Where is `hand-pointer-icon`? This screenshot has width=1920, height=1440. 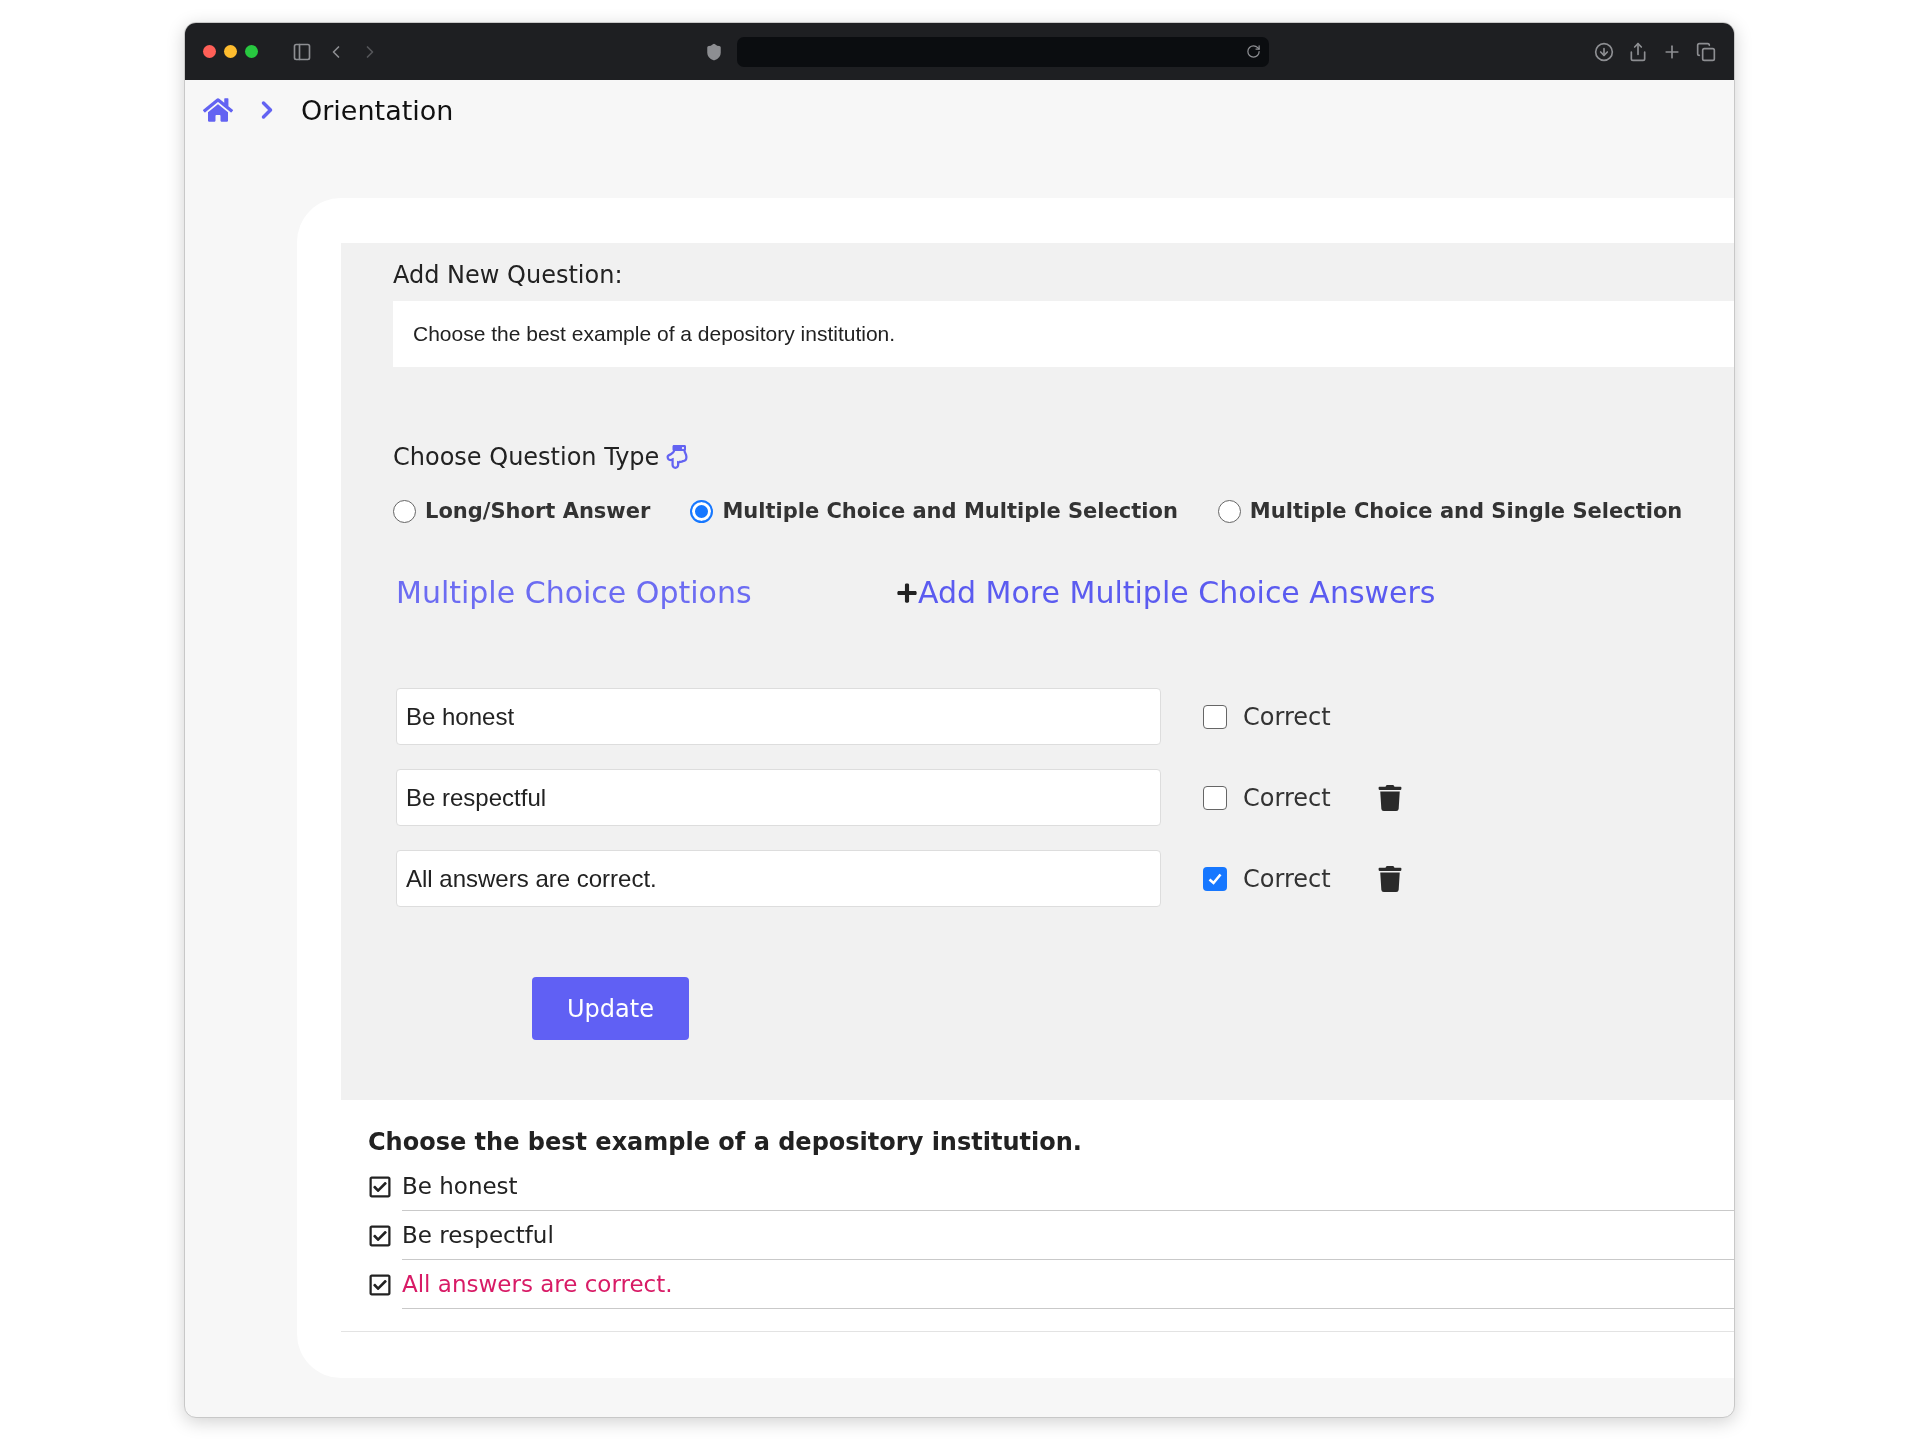
hand-pointer-icon is located at coordinates (677, 457).